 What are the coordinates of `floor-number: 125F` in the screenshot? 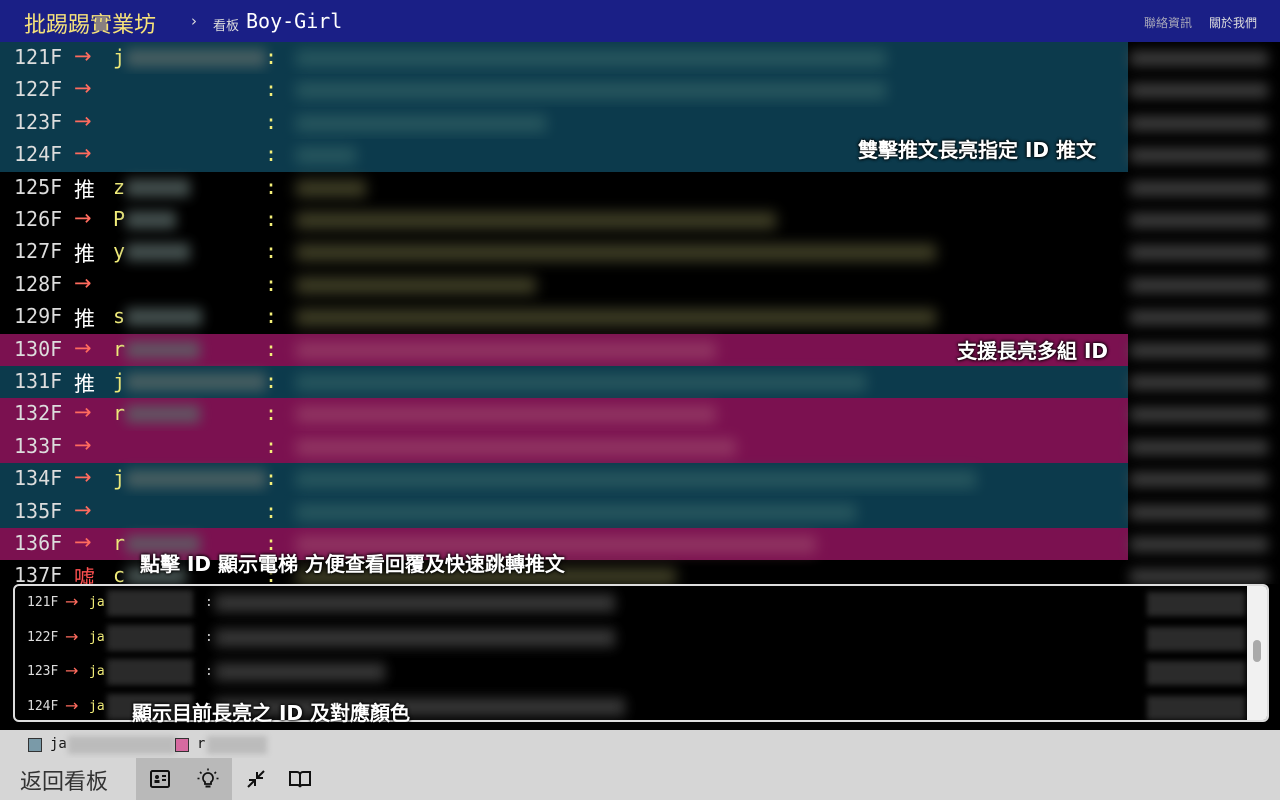 It's located at (38, 186).